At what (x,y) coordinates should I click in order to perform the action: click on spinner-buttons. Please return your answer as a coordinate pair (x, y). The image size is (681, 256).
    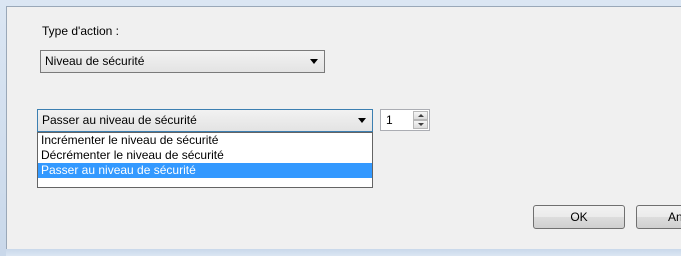
    Looking at the image, I should click on (420, 120).